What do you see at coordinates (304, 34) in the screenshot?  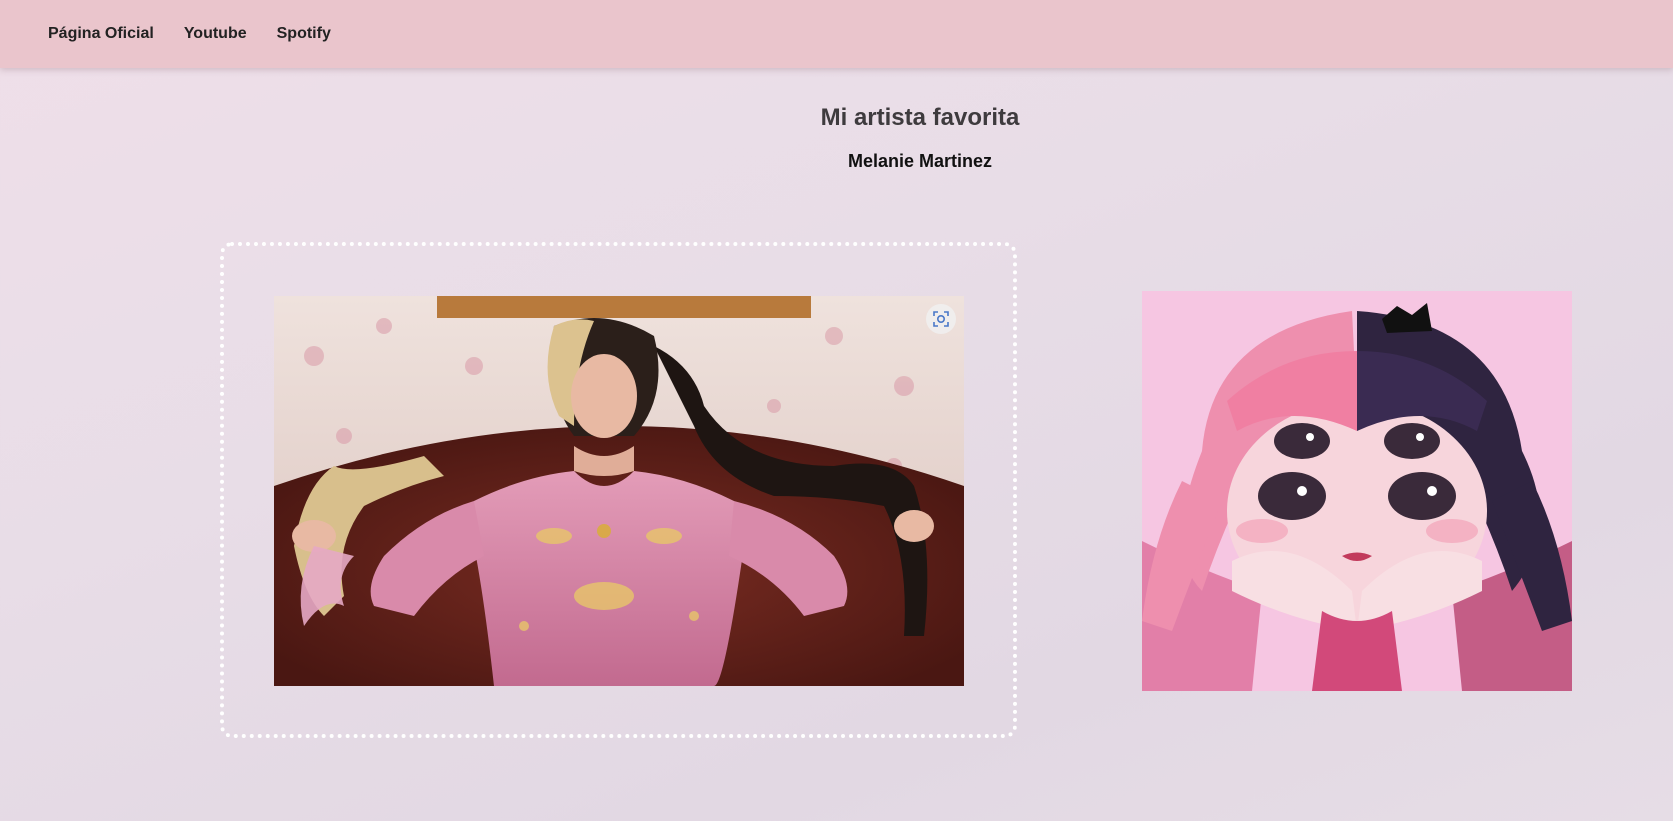 I see `nav-link-spotify: Spotify` at bounding box center [304, 34].